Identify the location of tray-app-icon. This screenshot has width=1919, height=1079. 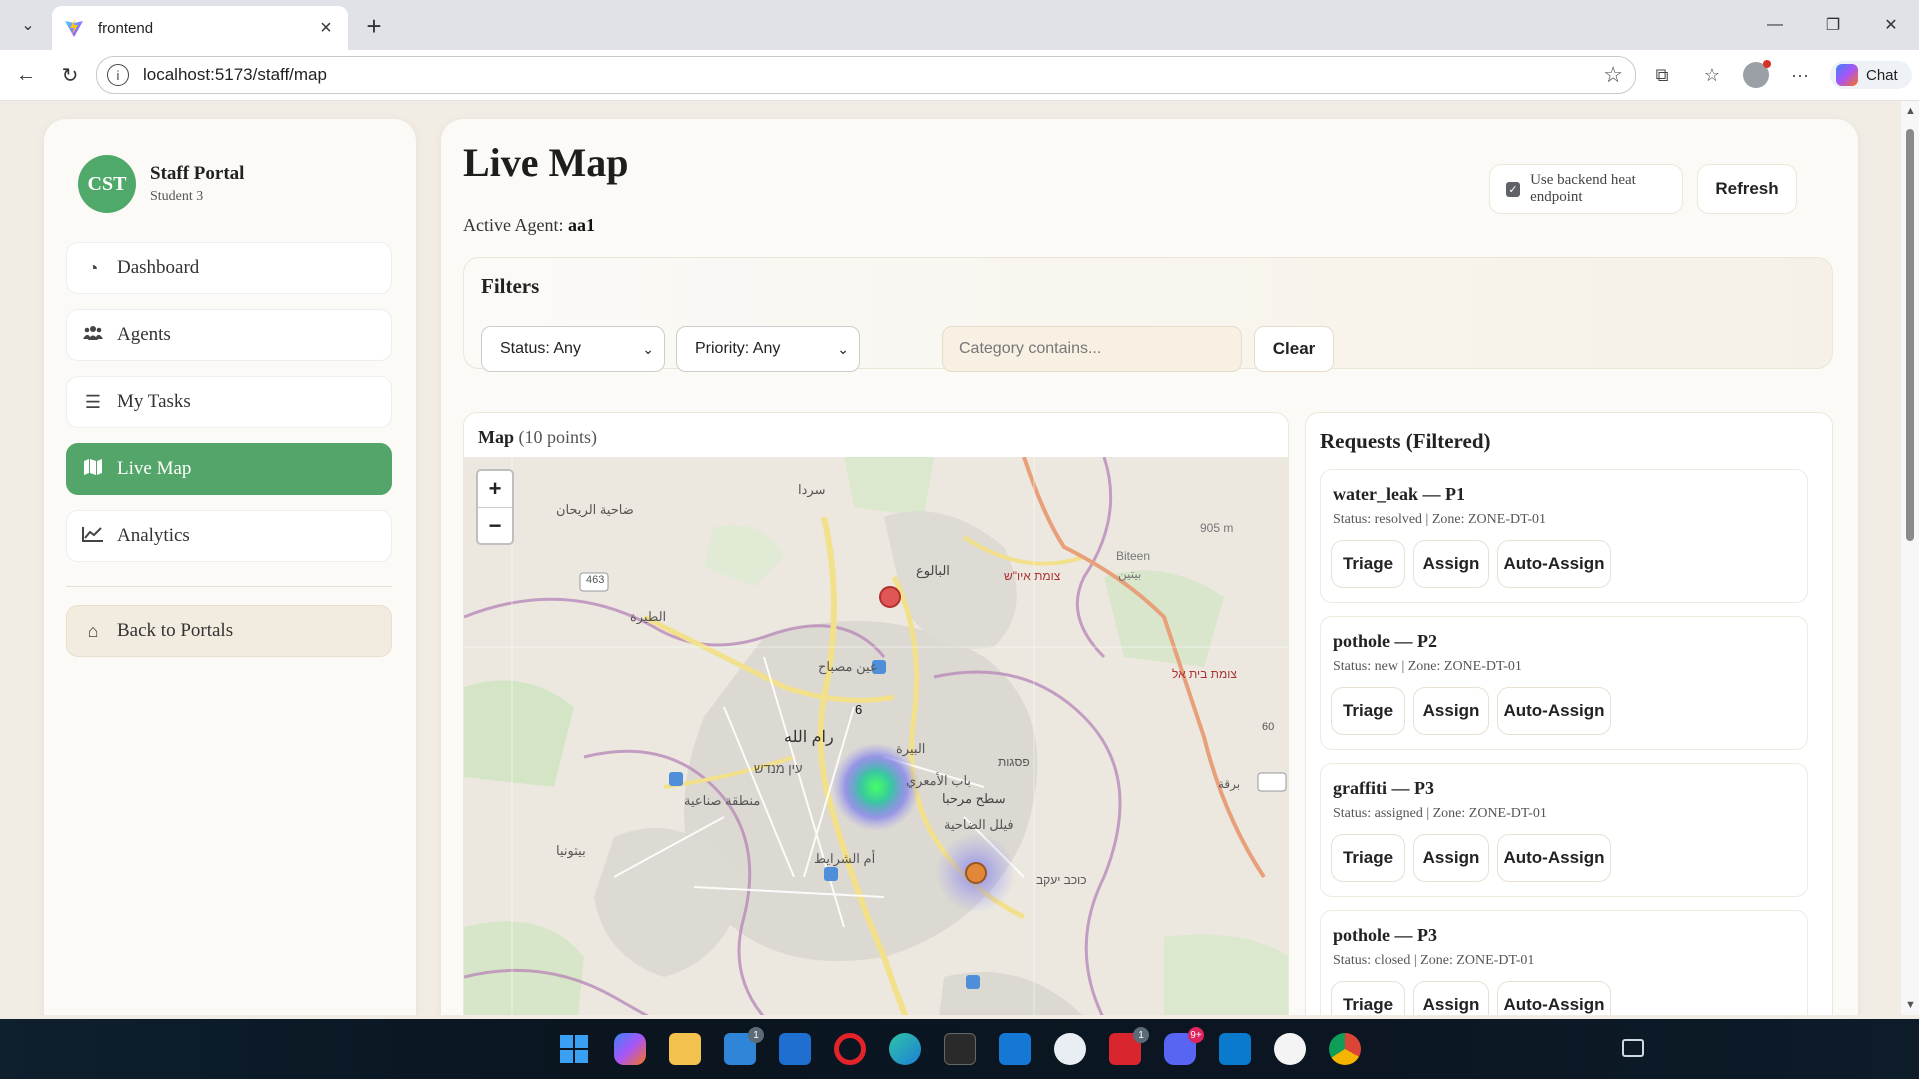
(1633, 1048).